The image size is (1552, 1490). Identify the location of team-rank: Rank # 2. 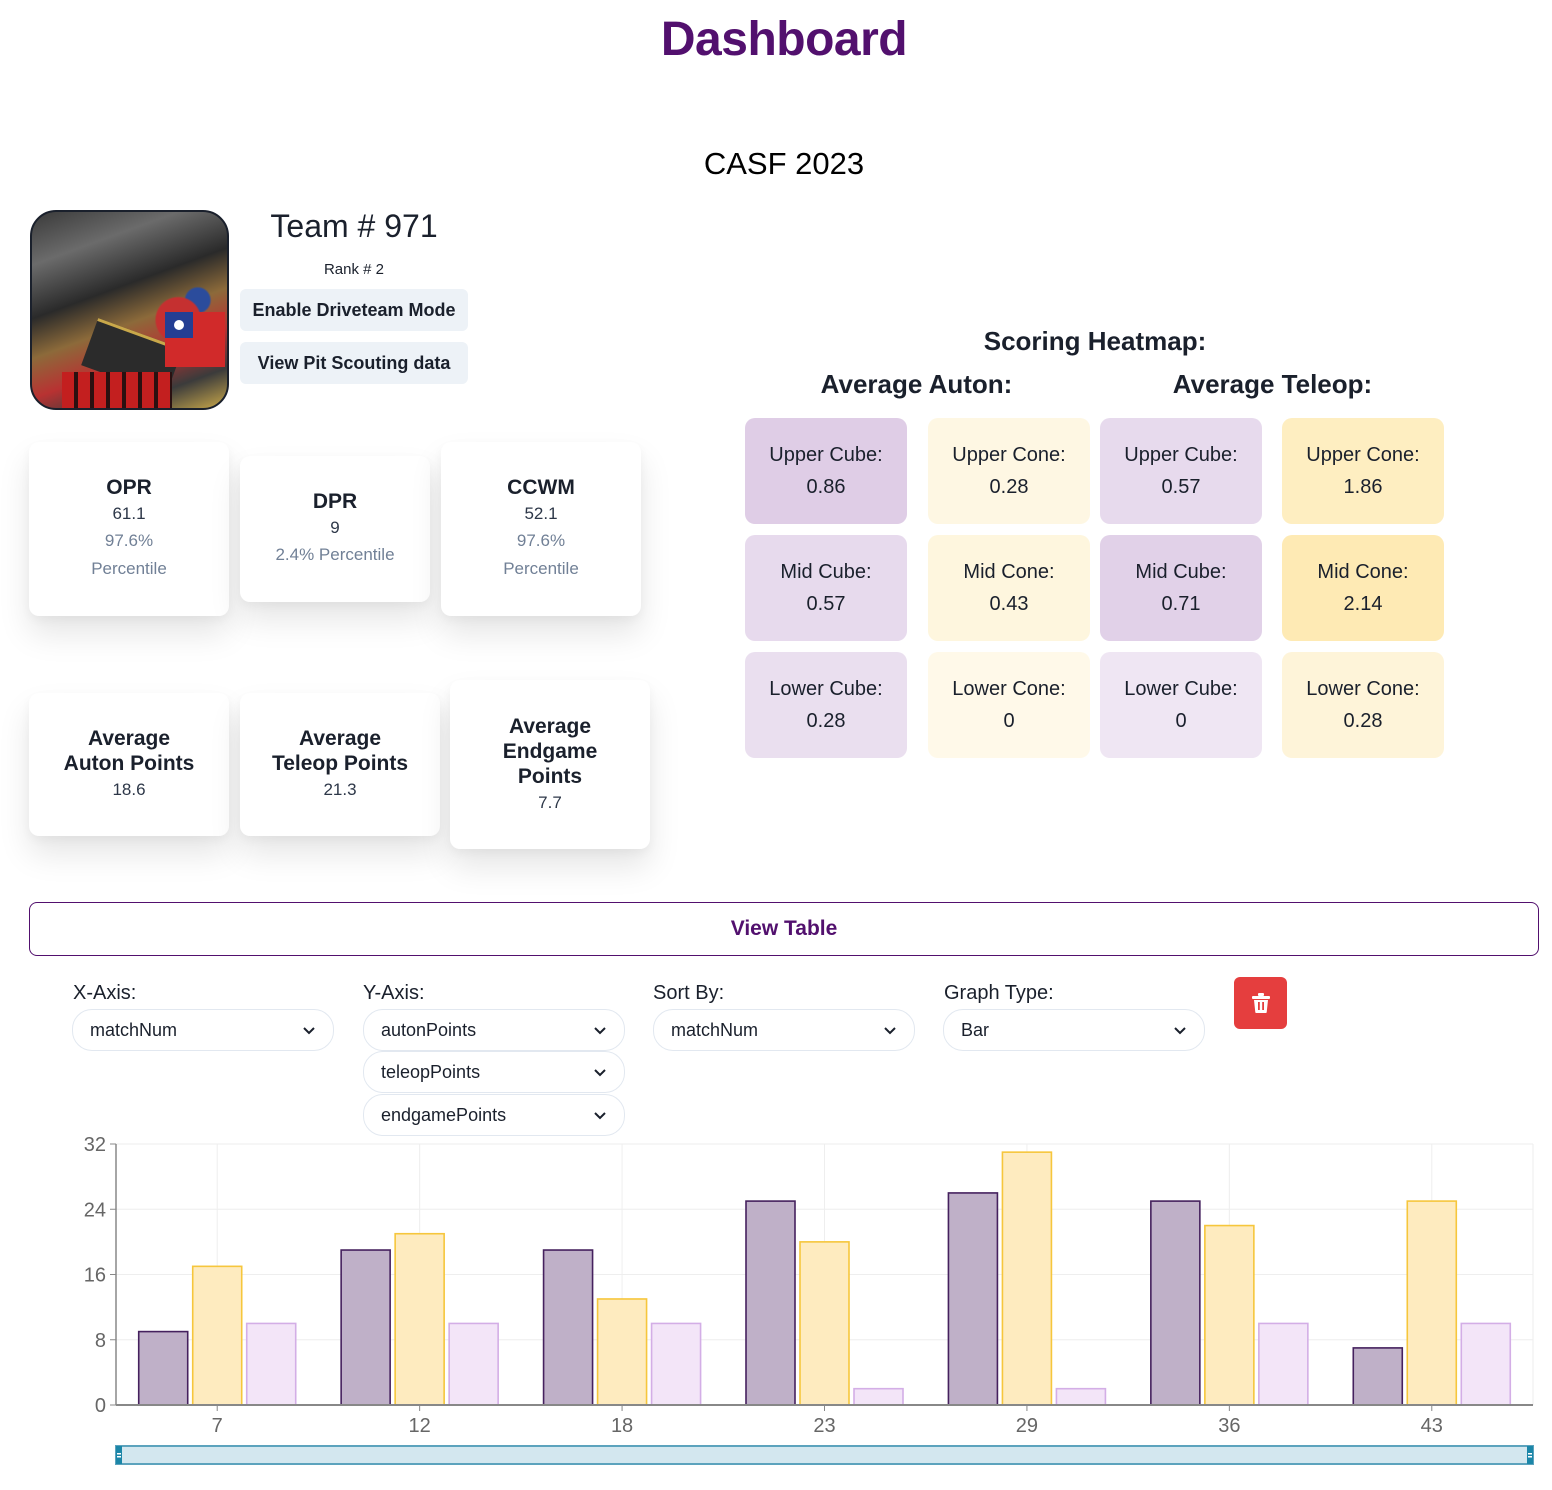
(354, 269).